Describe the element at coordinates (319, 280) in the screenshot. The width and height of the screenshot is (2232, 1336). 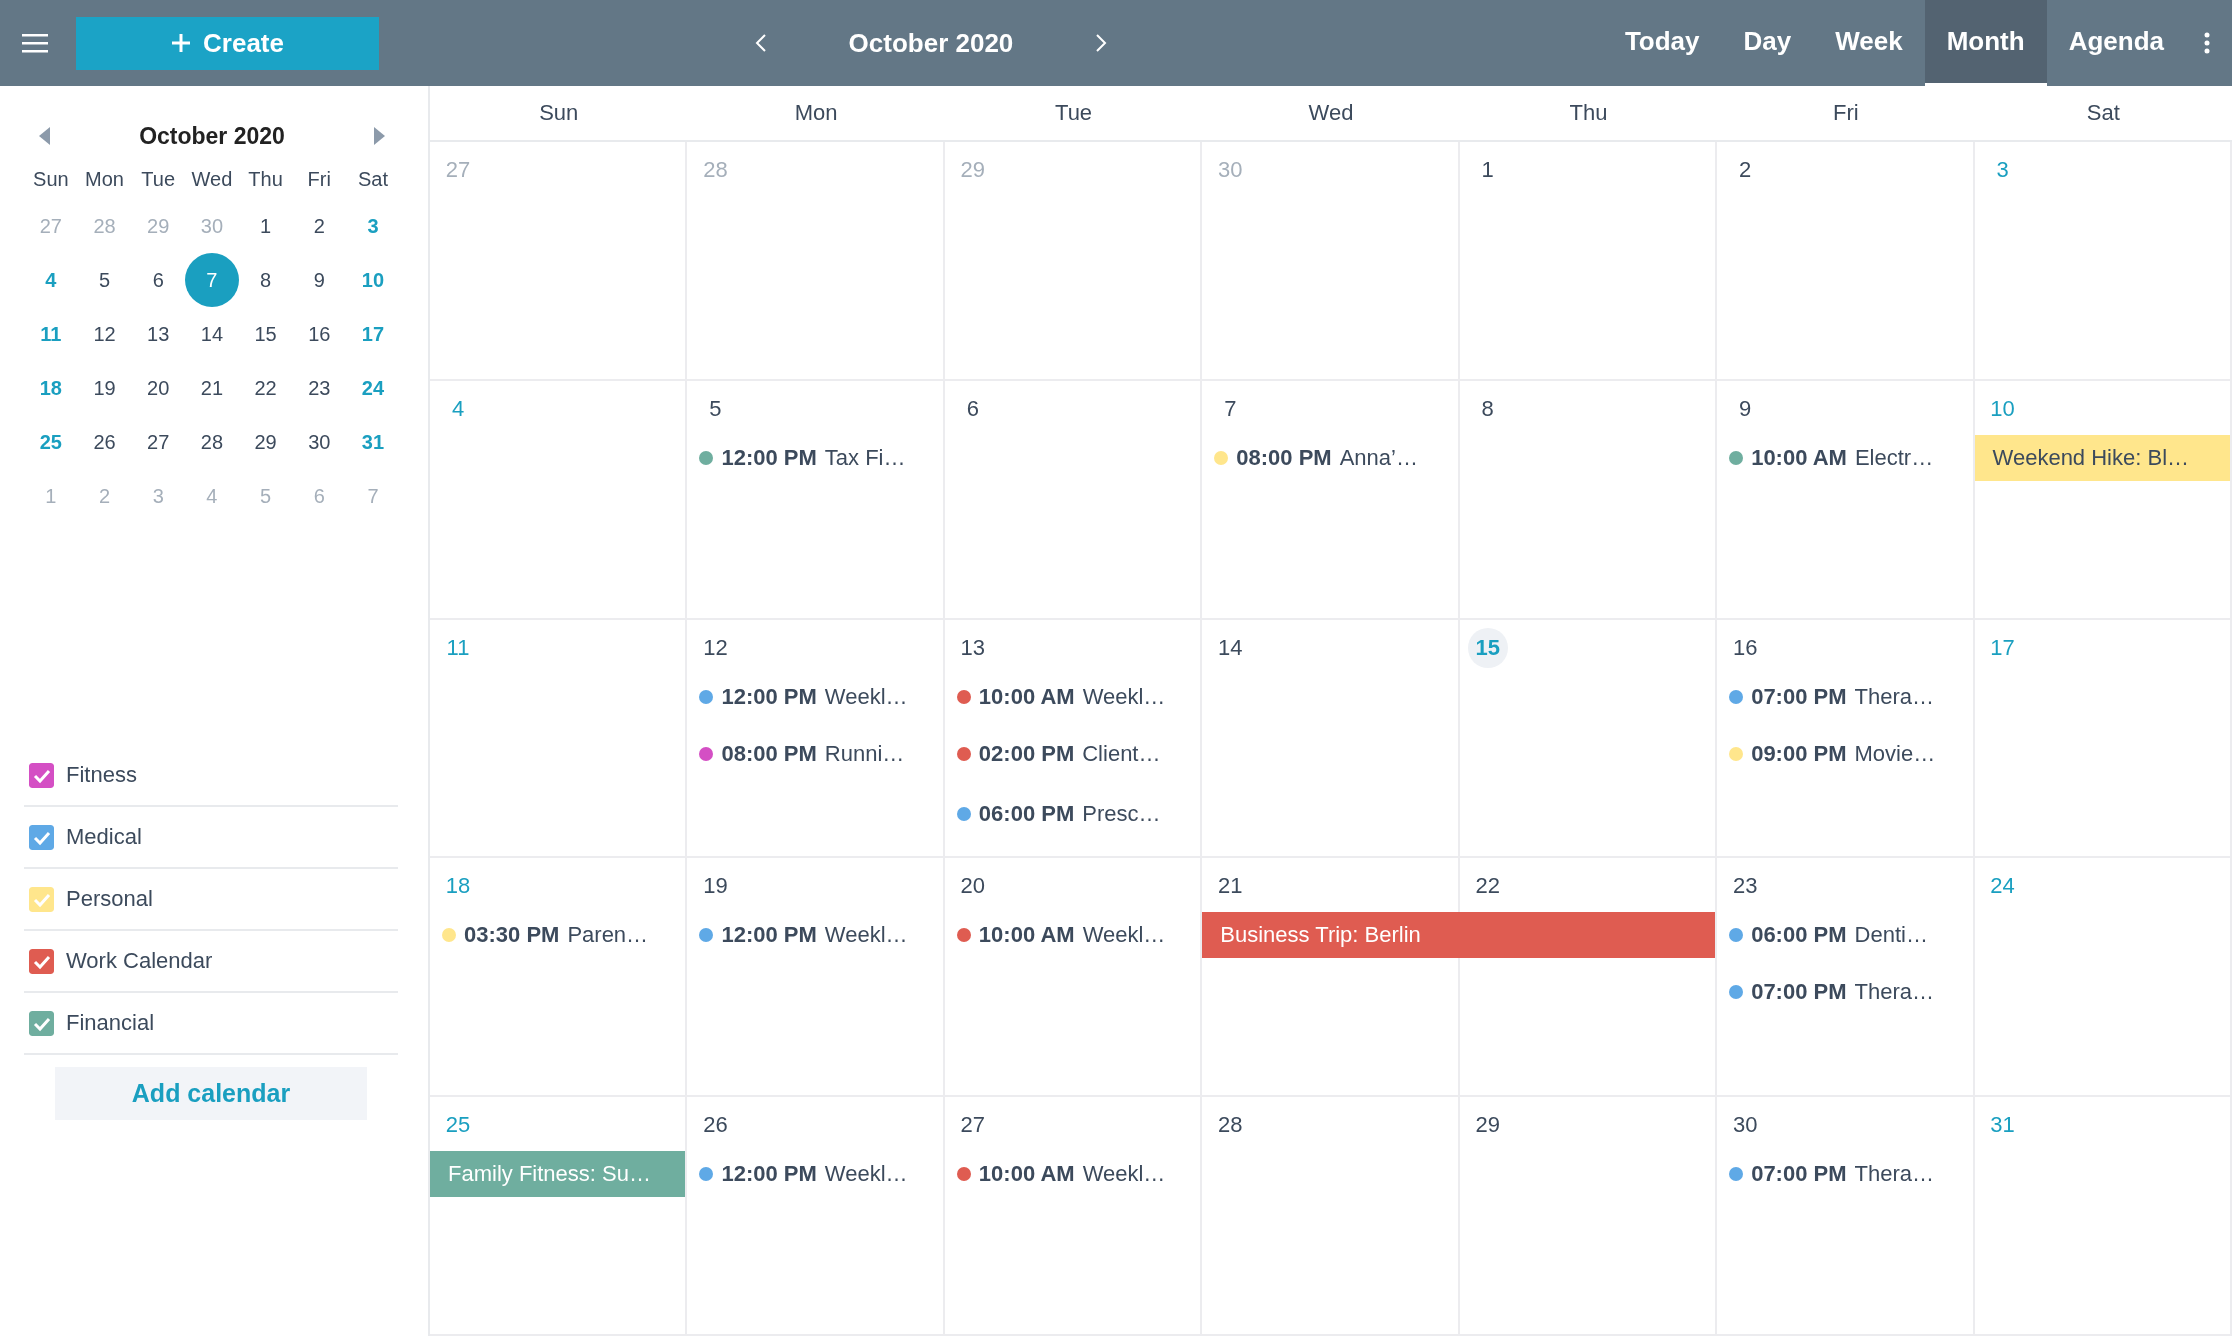
I see `mini-calendar-day: 9` at that location.